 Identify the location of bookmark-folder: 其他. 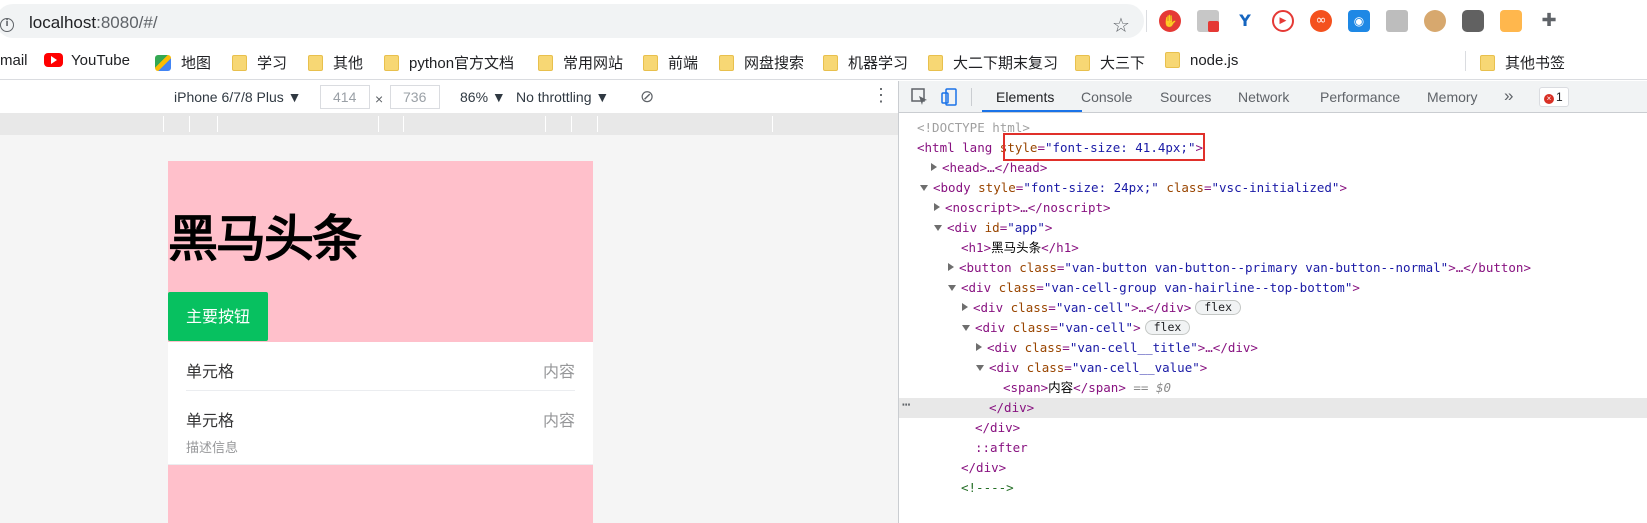
(335, 62).